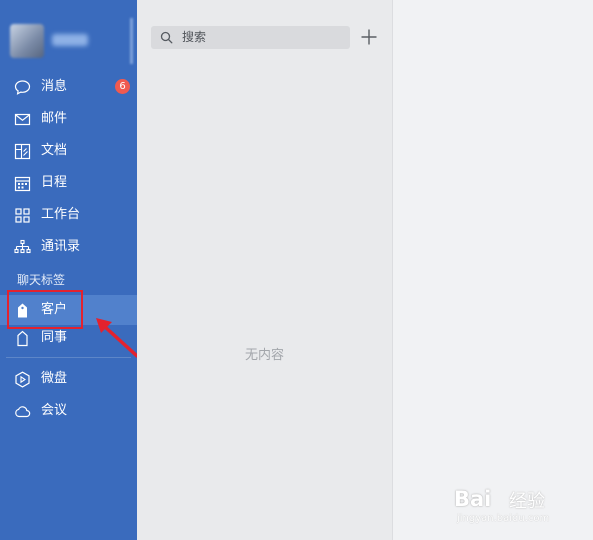 This screenshot has height=540, width=593. What do you see at coordinates (54, 86) in the screenshot?
I see `sidebar-item-label: 消息` at bounding box center [54, 86].